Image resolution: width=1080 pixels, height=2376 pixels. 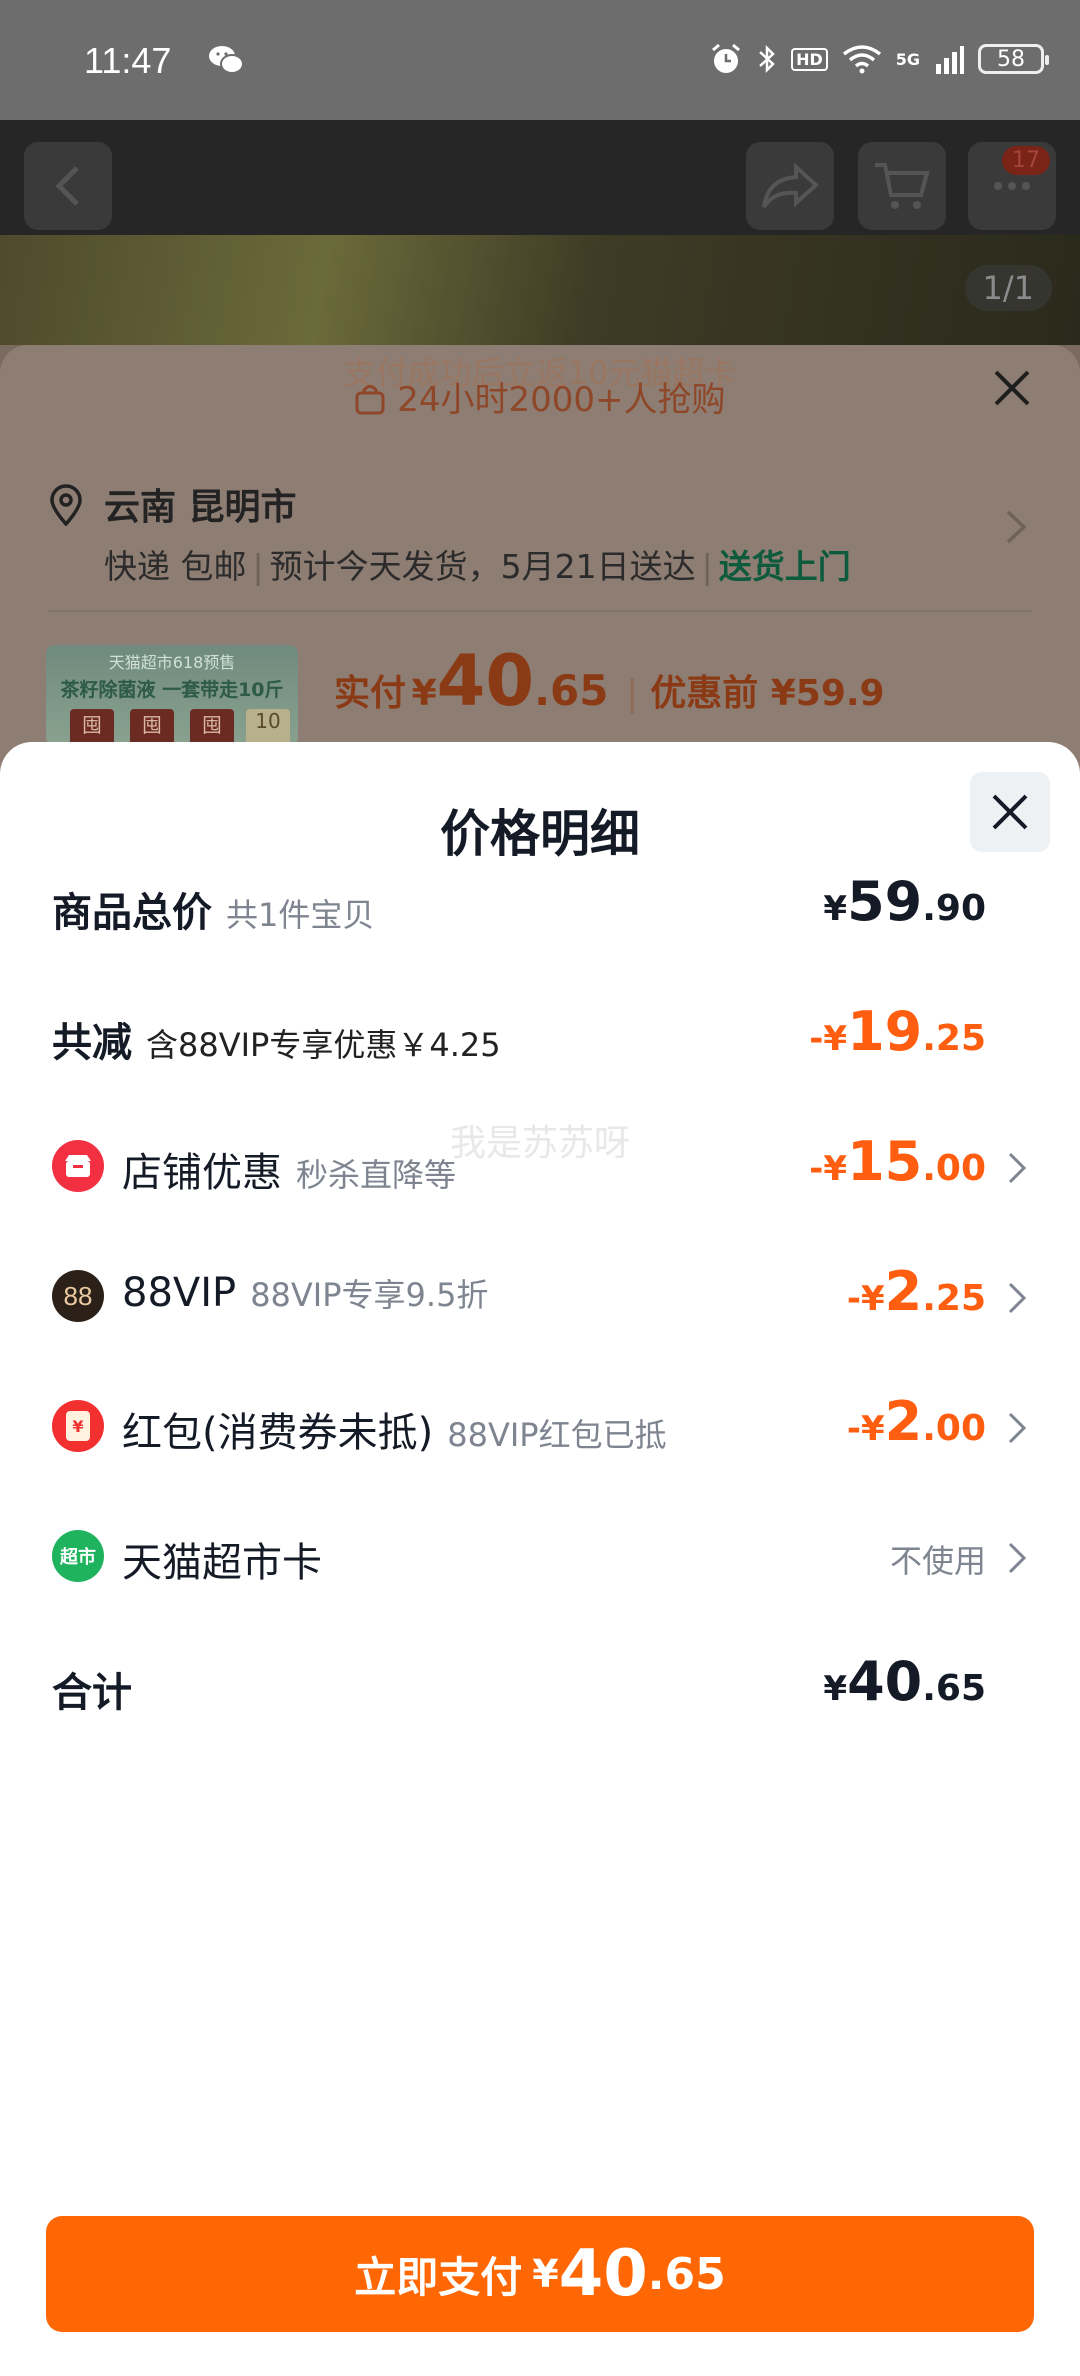 I want to click on sum-amount: ¥40.65, so click(x=904, y=1681).